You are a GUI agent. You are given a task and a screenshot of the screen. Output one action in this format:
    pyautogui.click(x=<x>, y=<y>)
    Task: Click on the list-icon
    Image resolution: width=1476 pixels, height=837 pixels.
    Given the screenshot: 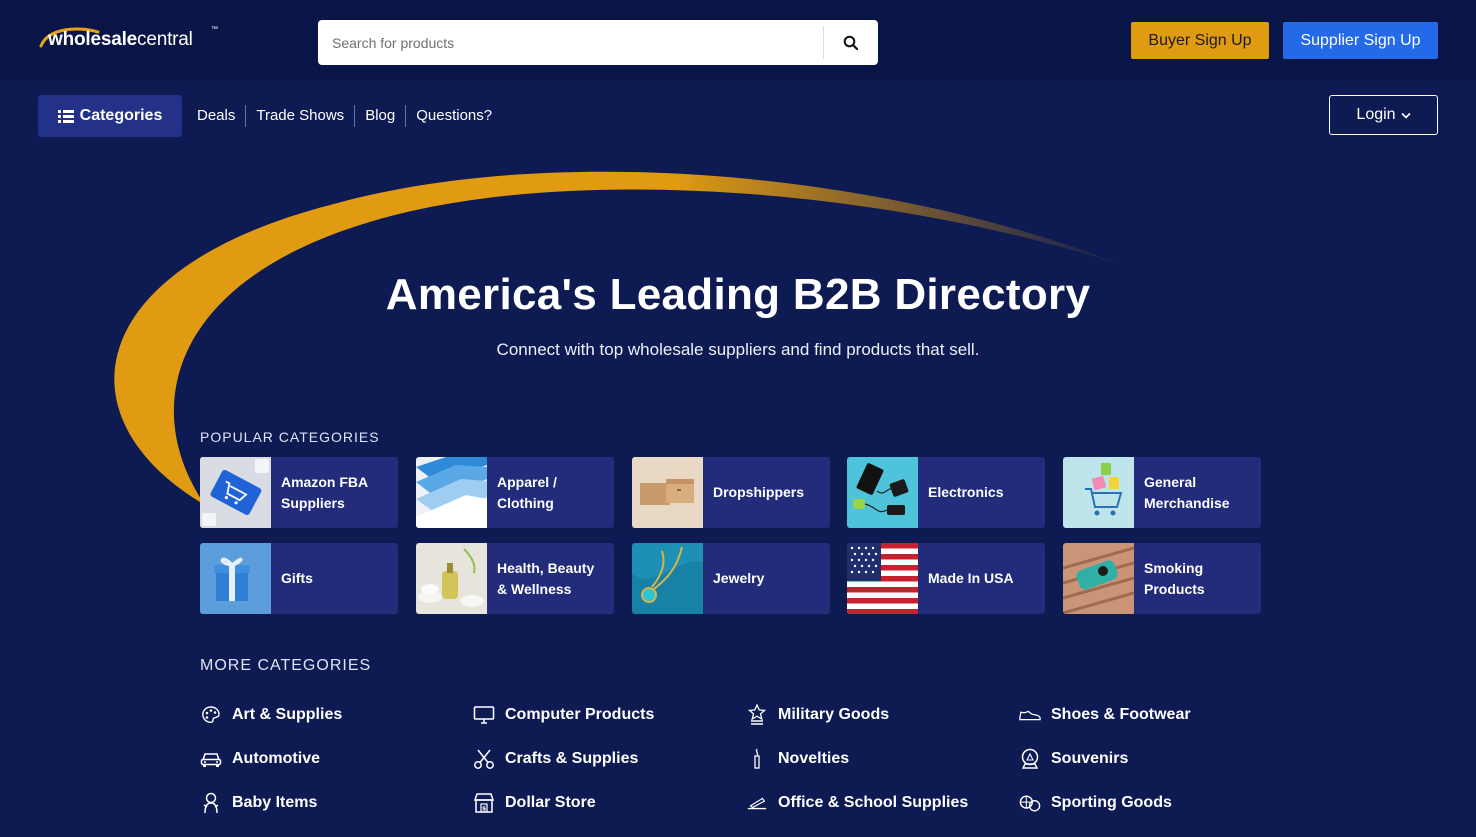 What is the action you would take?
    pyautogui.click(x=65, y=116)
    